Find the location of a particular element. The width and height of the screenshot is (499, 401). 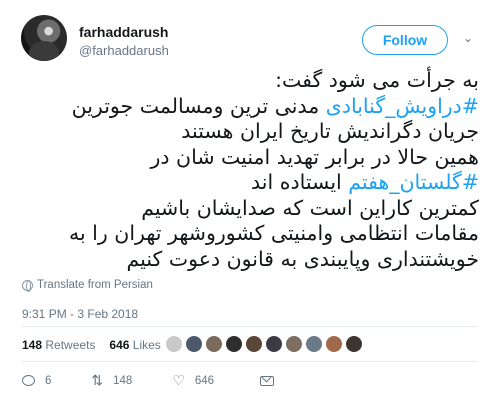

tweet-text-segment: به جرأت می شود گفت: is located at coordinates (377, 80).